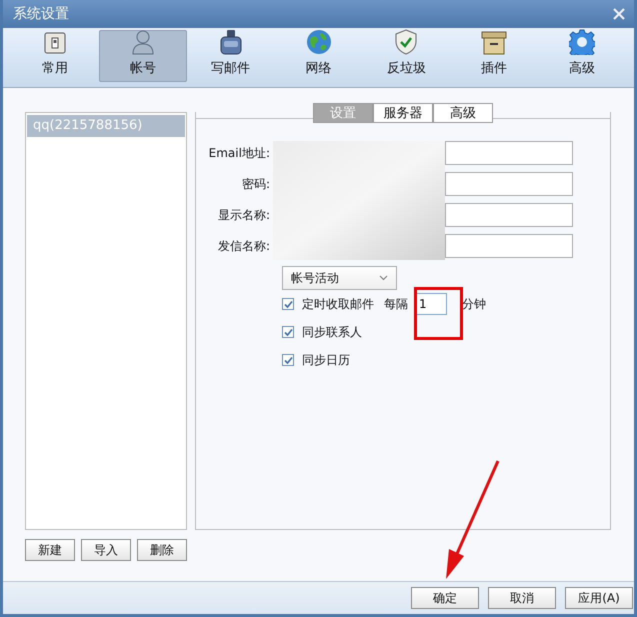 This screenshot has width=637, height=617. I want to click on field-label: 密码:, so click(255, 184).